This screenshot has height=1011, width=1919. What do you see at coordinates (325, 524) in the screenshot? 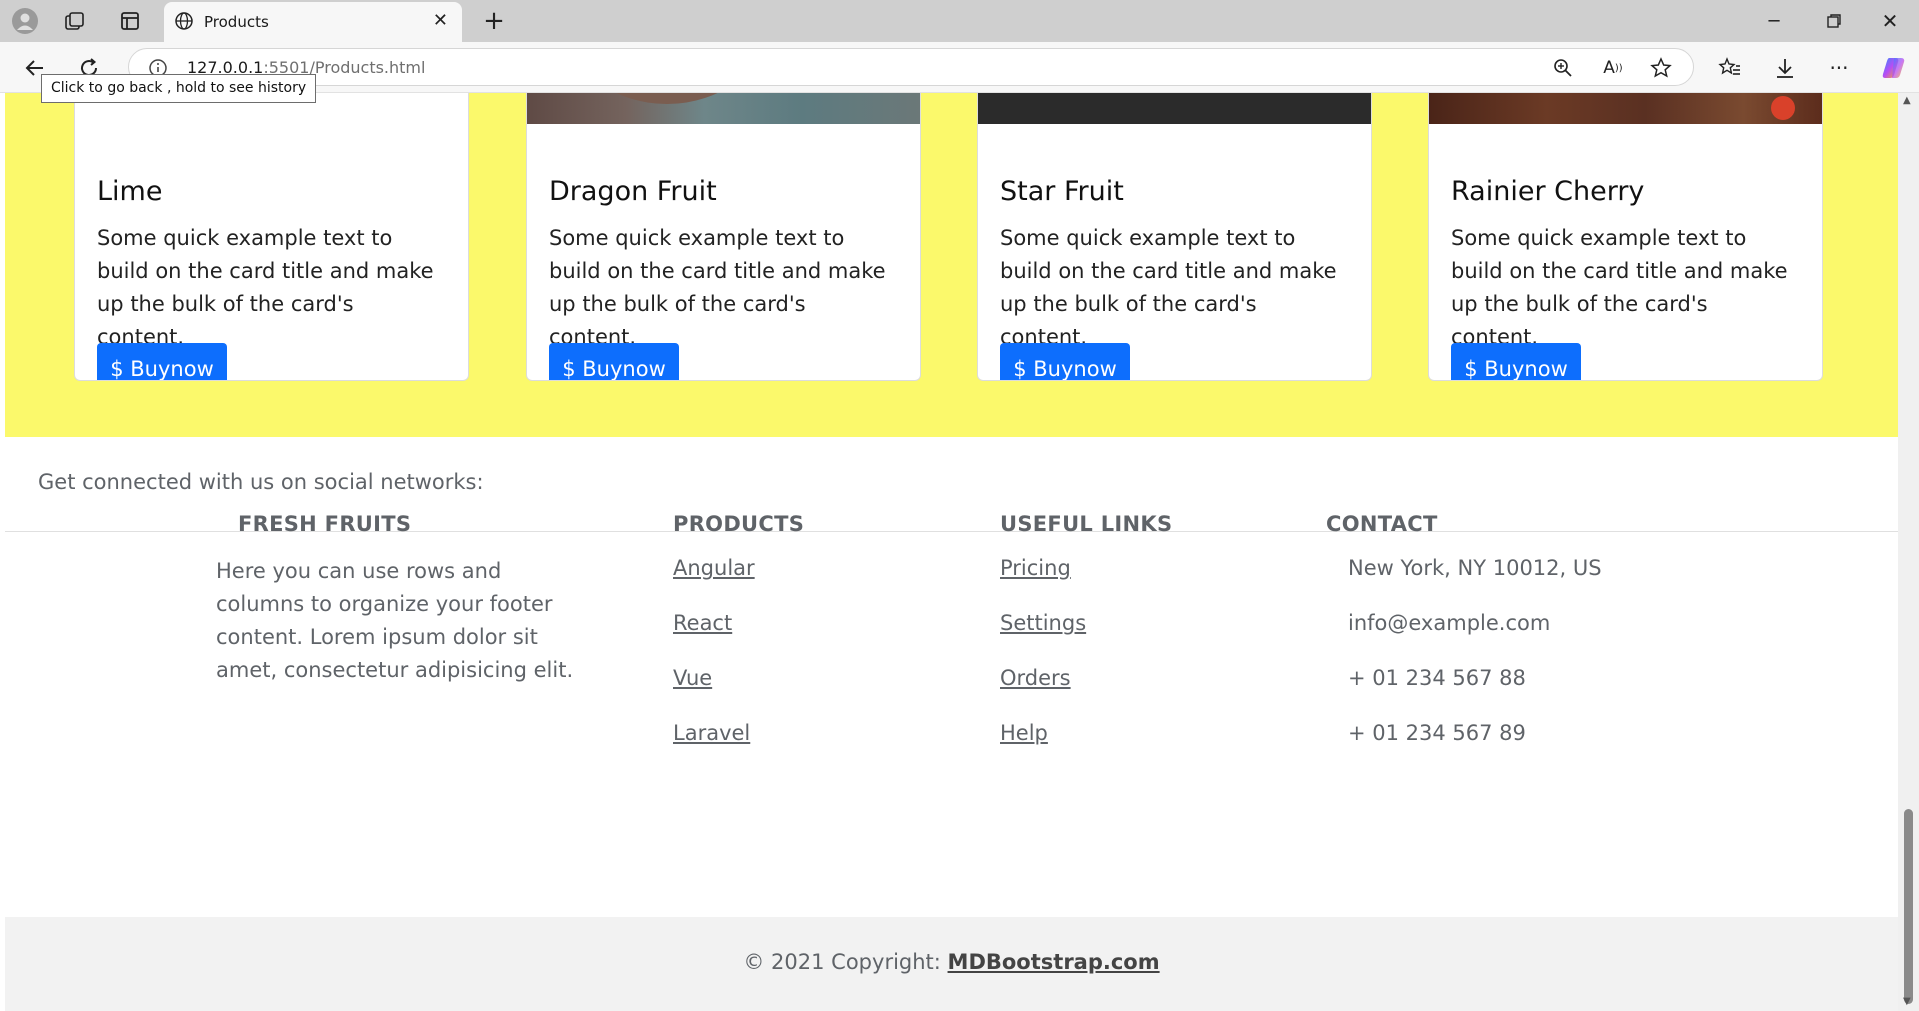
I see `footer-title-fresh-fruits: FRESH FRUITS` at bounding box center [325, 524].